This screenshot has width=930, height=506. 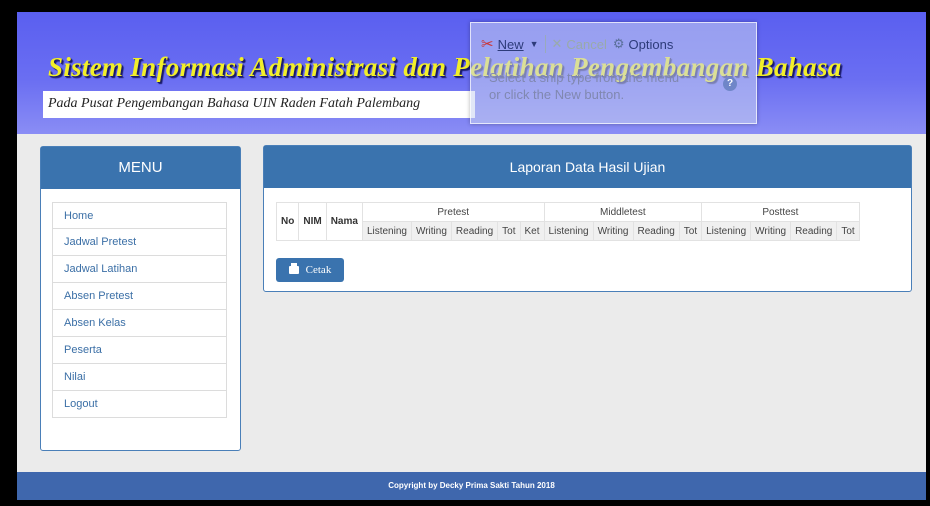 What do you see at coordinates (651, 44) in the screenshot?
I see `snip-options-label: Options` at bounding box center [651, 44].